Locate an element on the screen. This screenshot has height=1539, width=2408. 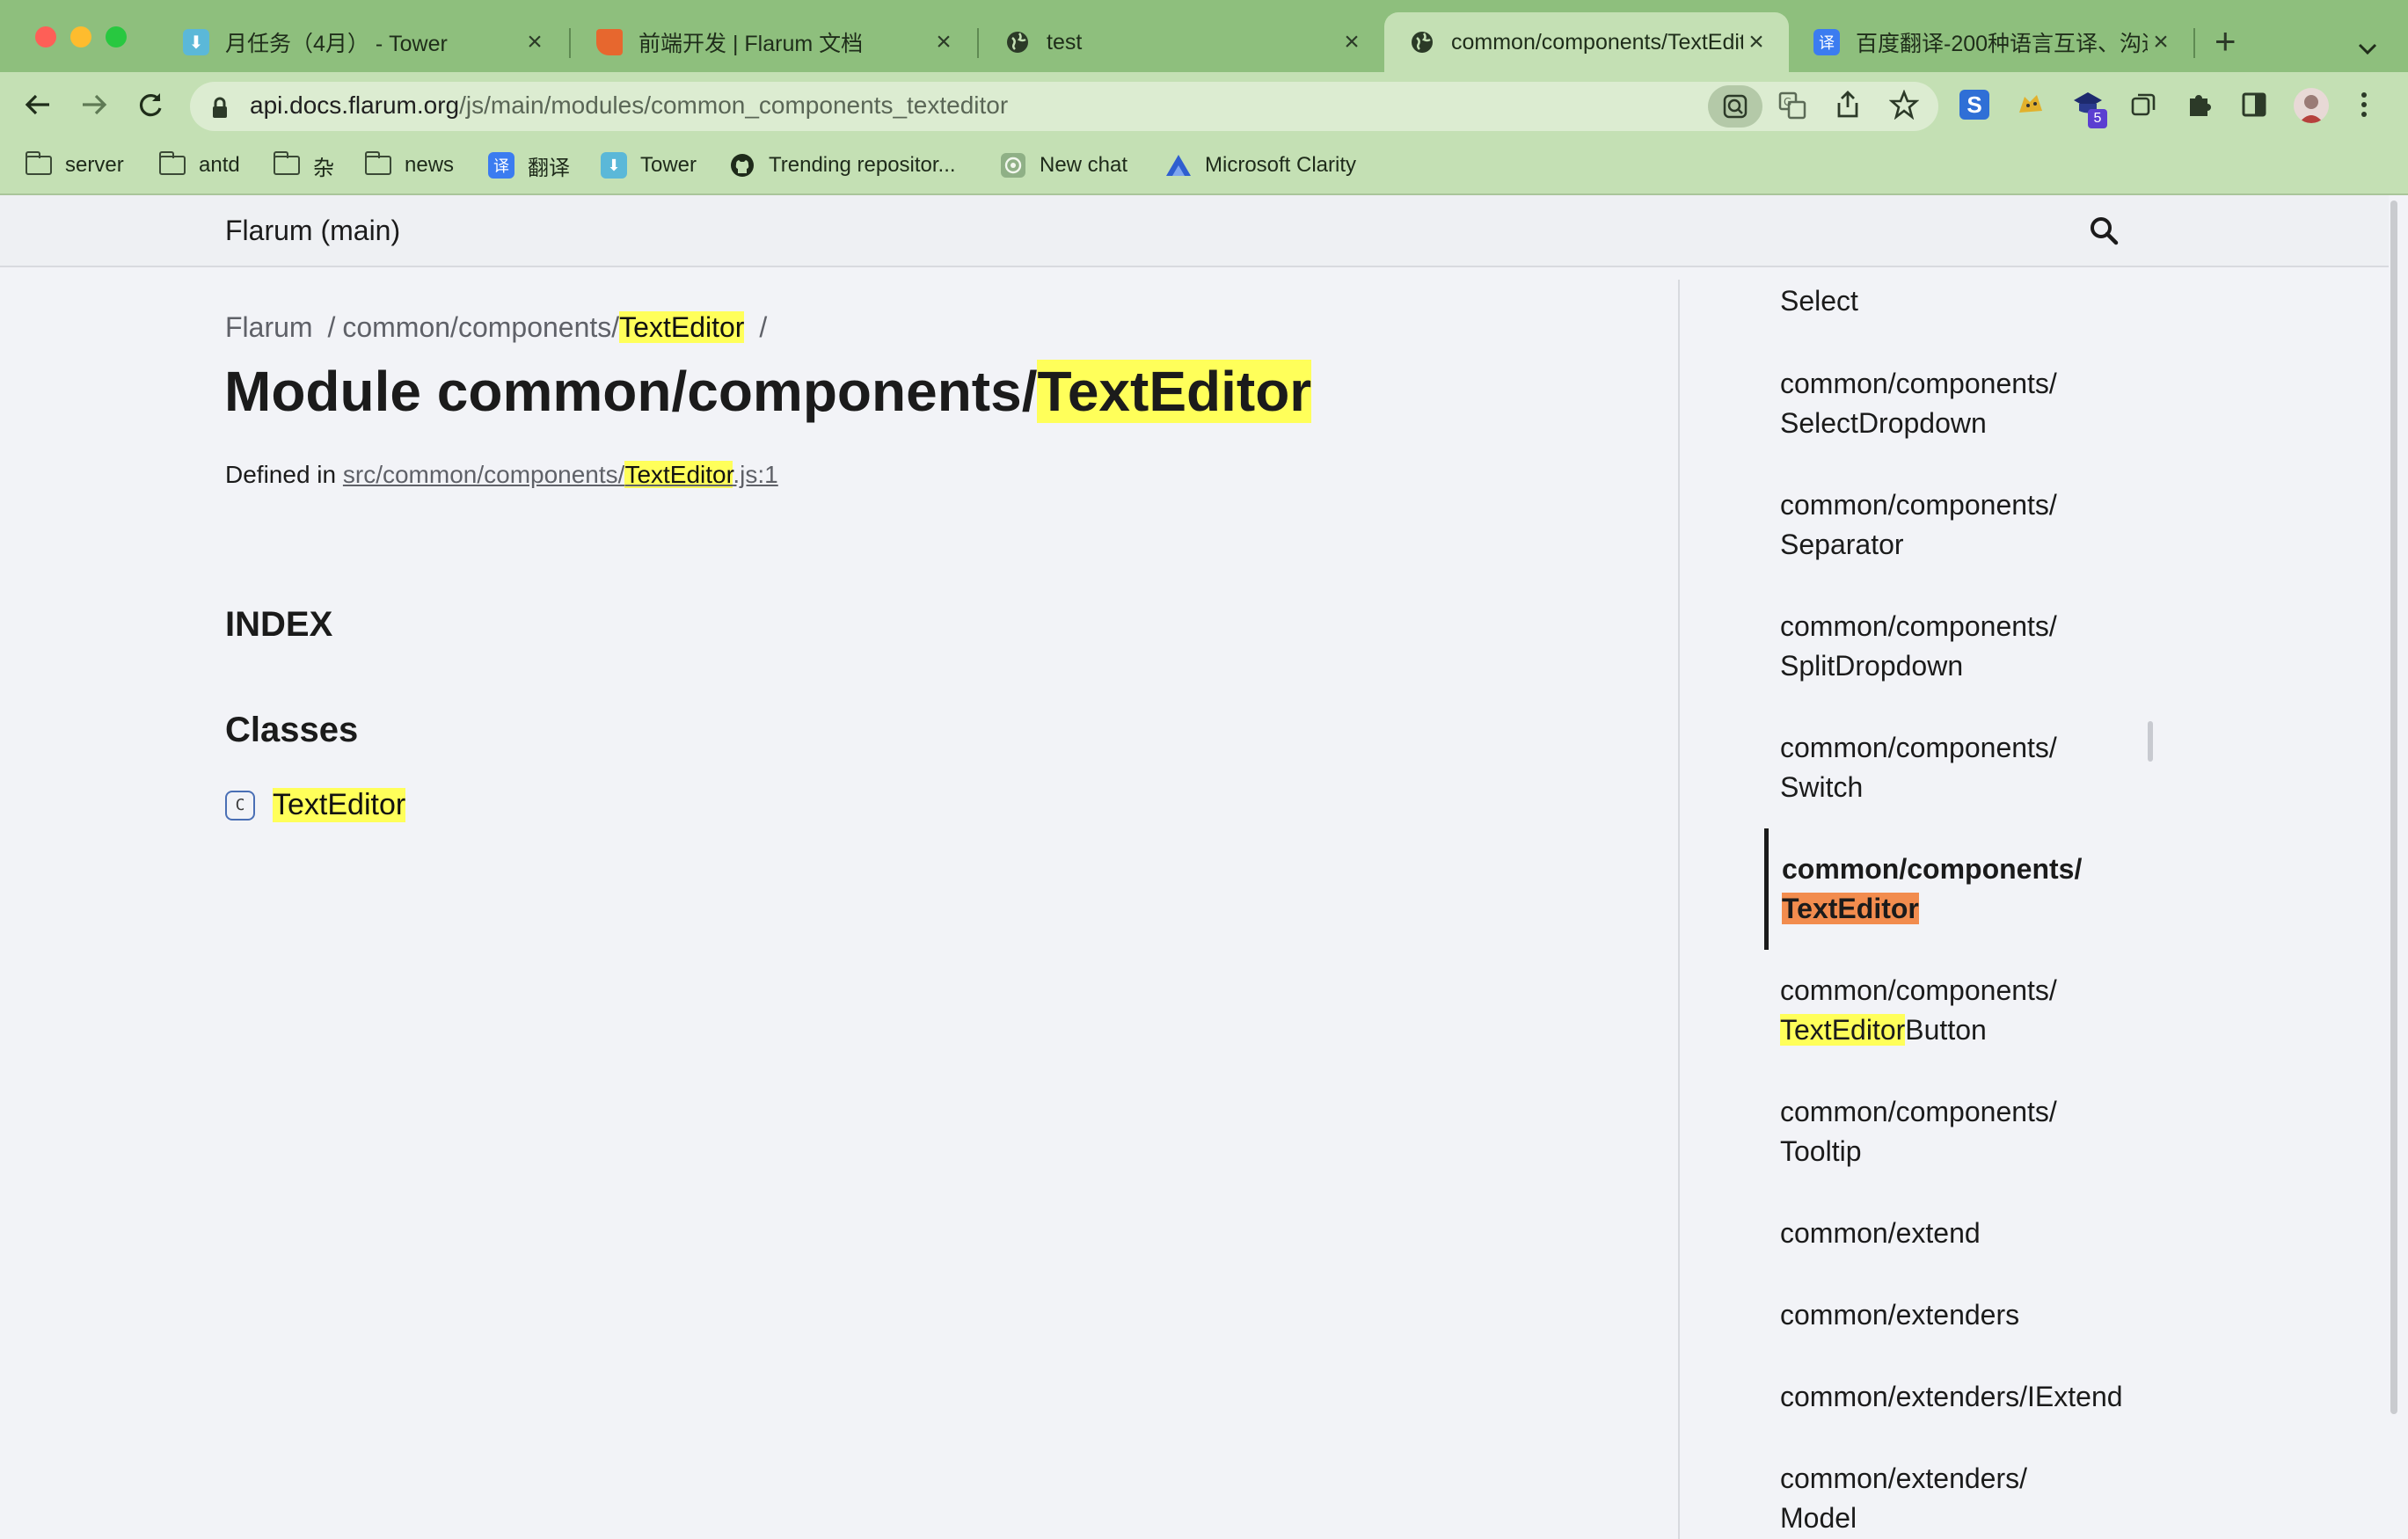
zoom-window-button is located at coordinates (116, 37).